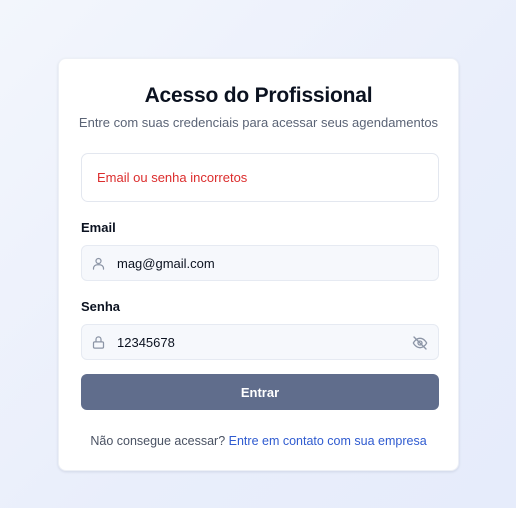 The image size is (516, 508). I want to click on lock-icon, so click(98, 342).